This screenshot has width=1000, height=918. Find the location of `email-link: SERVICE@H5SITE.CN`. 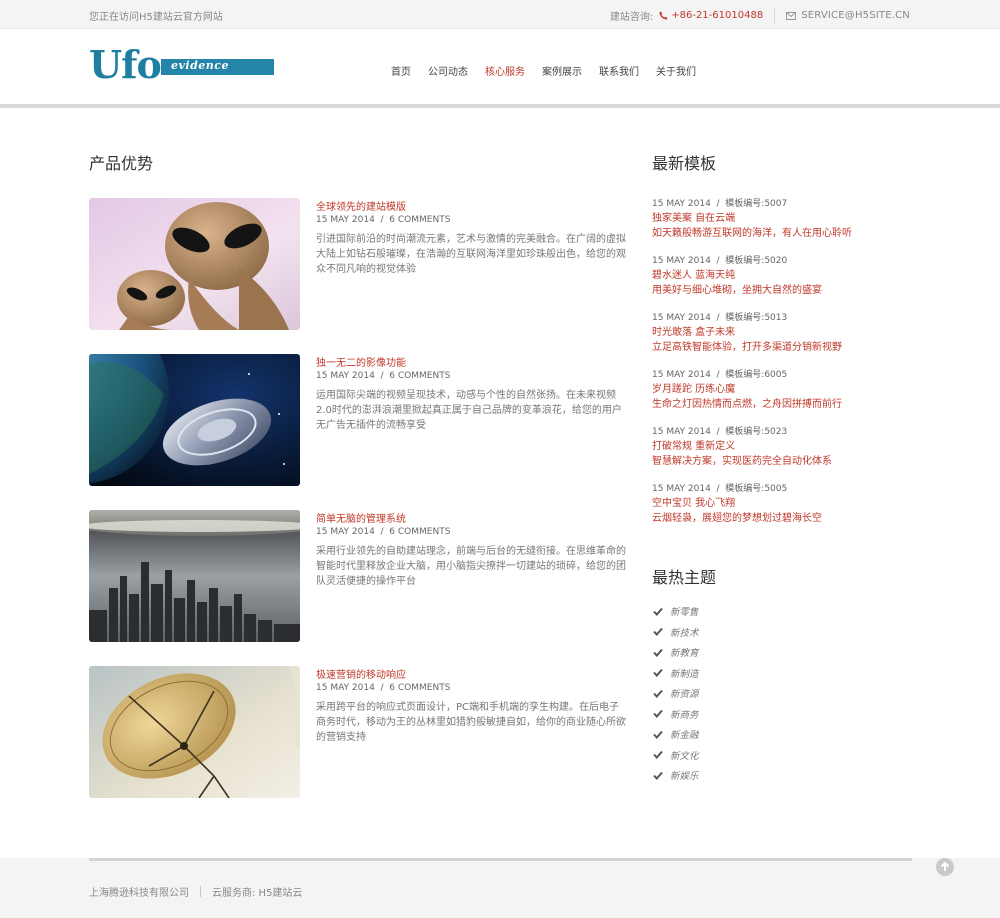

email-link: SERVICE@H5SITE.CN is located at coordinates (848, 15).